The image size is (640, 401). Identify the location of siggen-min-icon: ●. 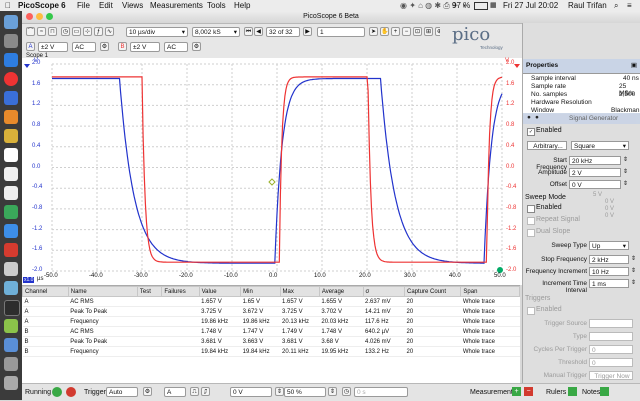
(537, 117).